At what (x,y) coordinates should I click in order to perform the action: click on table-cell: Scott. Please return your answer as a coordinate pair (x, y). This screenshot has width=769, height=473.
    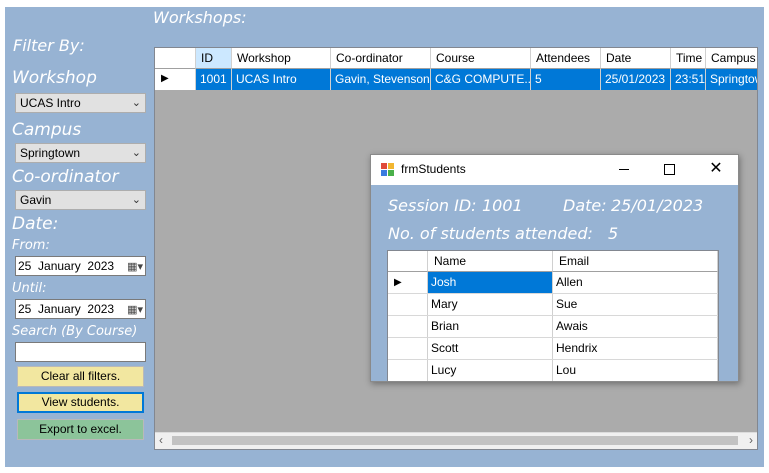
    Looking at the image, I should click on (490, 348).